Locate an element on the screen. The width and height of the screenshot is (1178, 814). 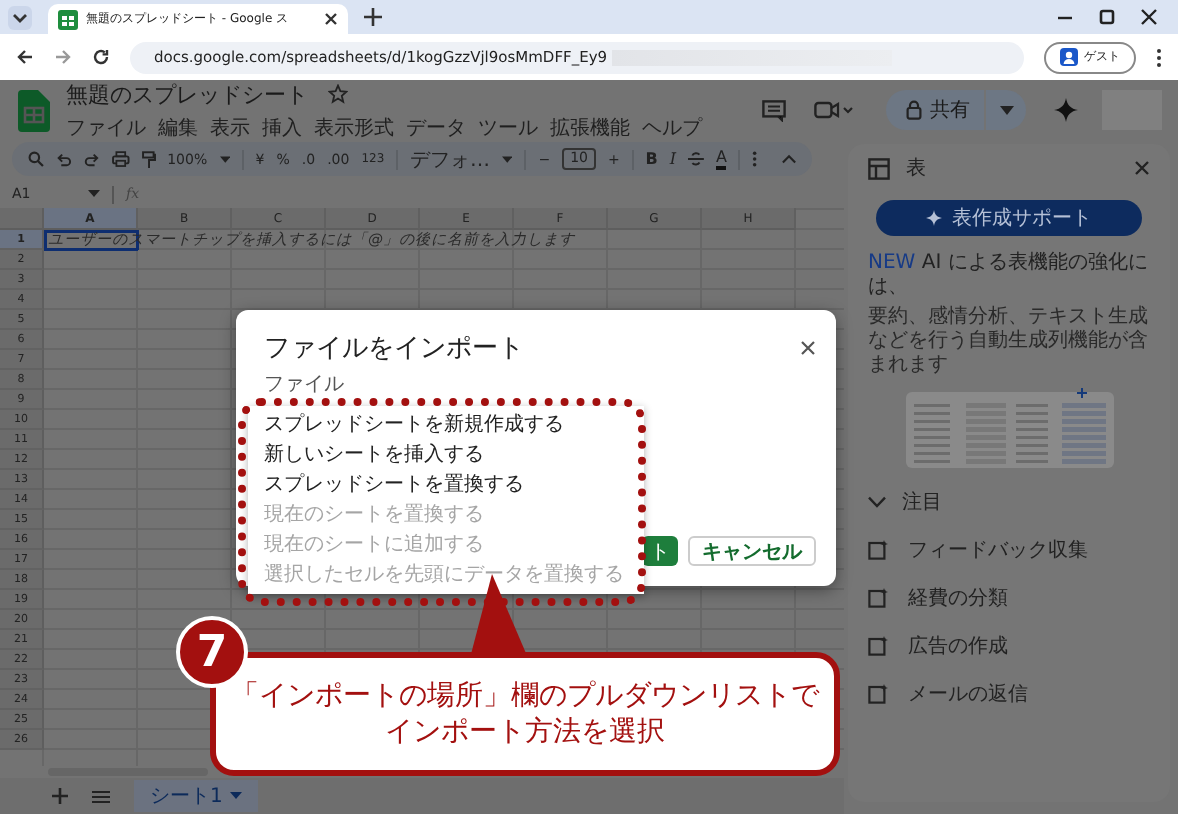
redo-icon is located at coordinates (91, 159).